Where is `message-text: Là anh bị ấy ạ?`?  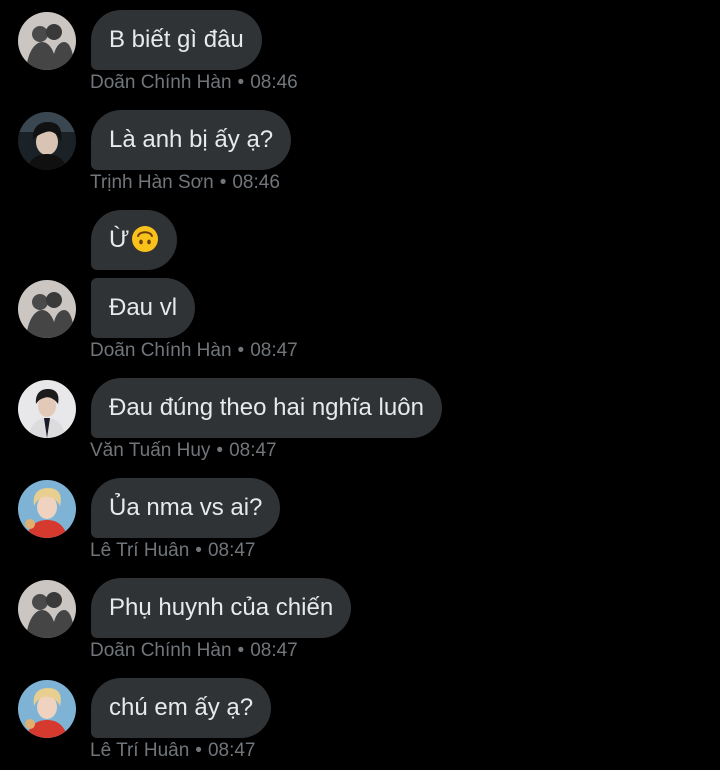 message-text: Là anh bị ấy ạ? is located at coordinates (191, 139).